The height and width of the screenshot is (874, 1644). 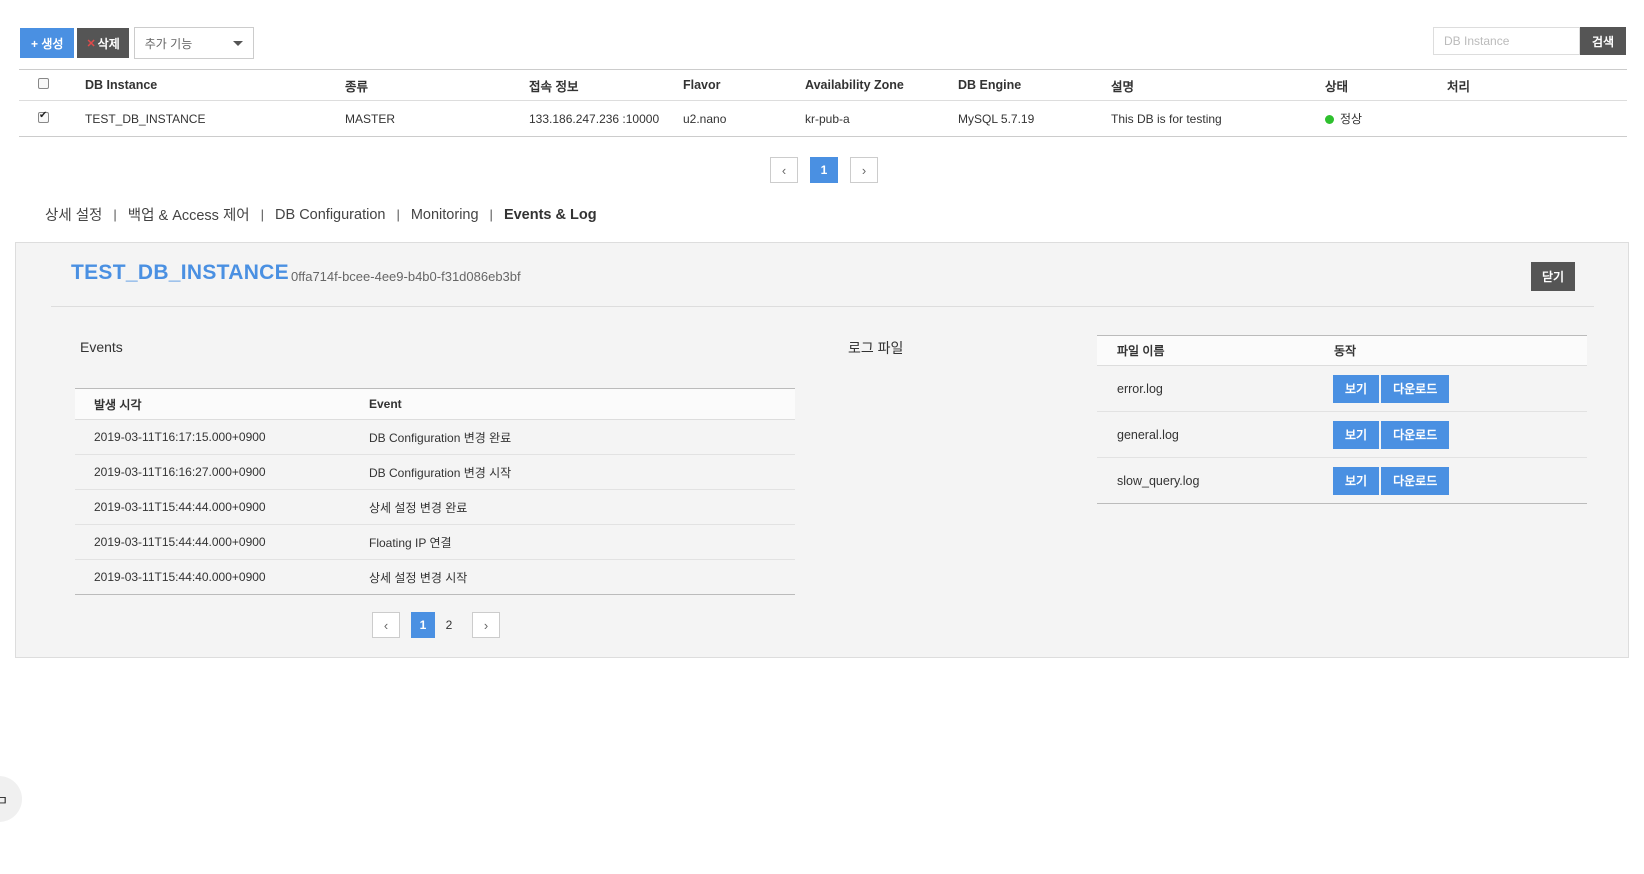 What do you see at coordinates (881, 118) in the screenshot?
I see `cell-zone: kr-pub-a` at bounding box center [881, 118].